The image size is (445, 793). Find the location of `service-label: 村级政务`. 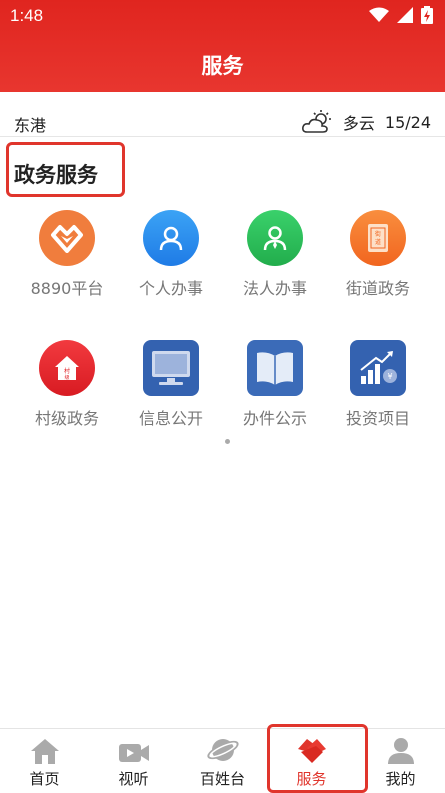

service-label: 村级政务 is located at coordinates (66, 418).